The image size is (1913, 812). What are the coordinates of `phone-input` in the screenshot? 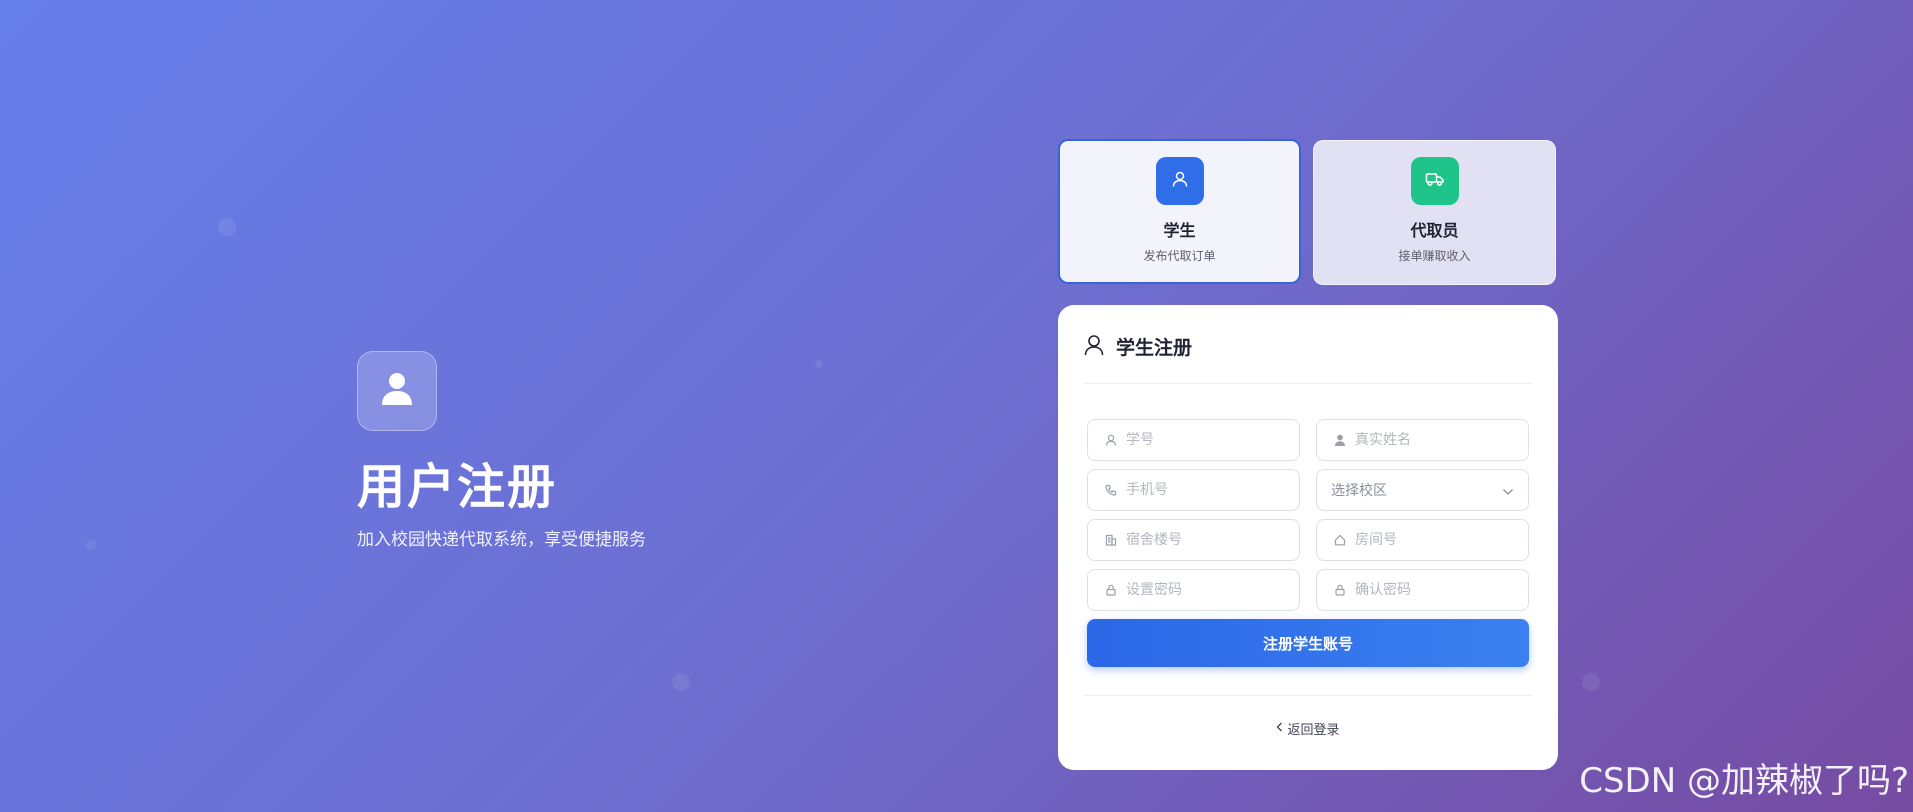 It's located at (1206, 490).